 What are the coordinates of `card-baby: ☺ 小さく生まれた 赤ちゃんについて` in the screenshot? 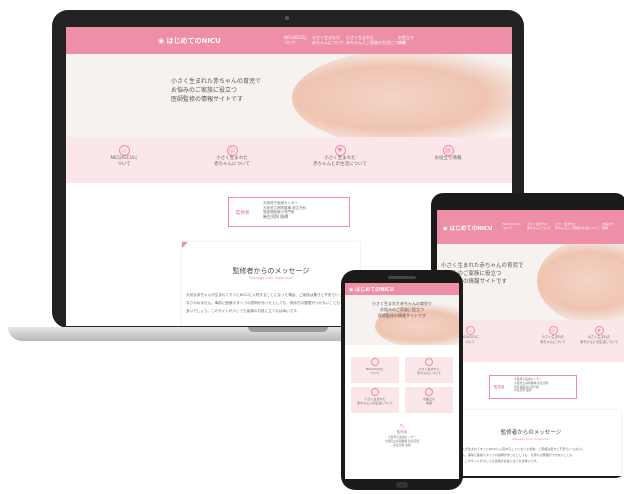 It's located at (232, 156).